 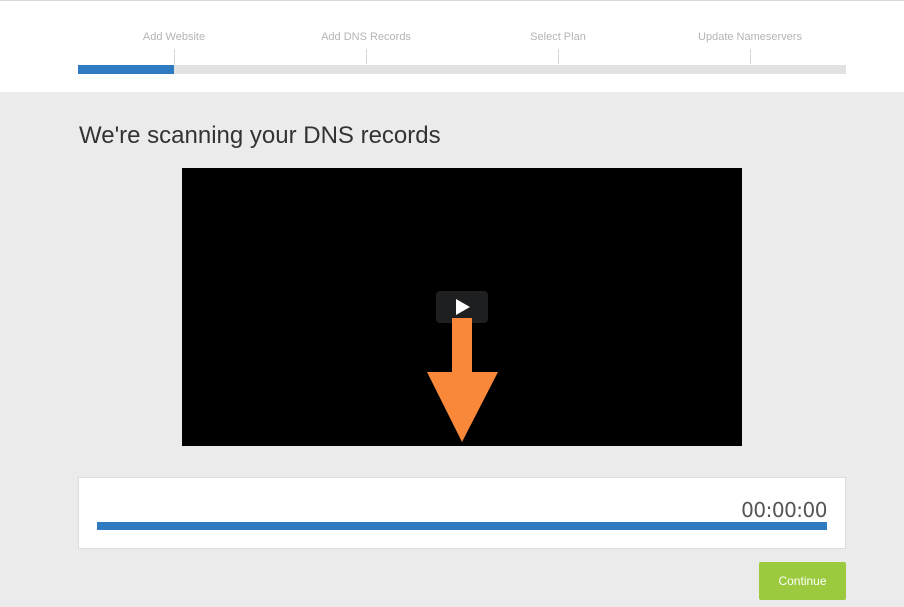 I want to click on step-add-website: Add Website, so click(x=174, y=37).